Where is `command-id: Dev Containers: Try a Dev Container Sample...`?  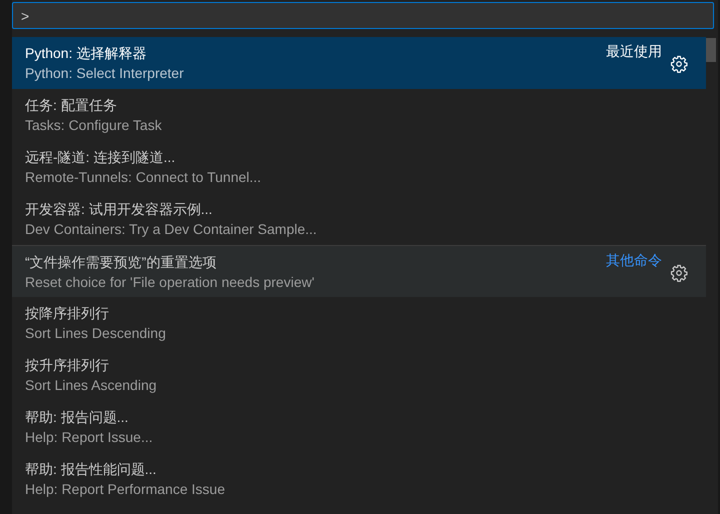
command-id: Dev Containers: Try a Dev Container Sample... is located at coordinates (171, 229).